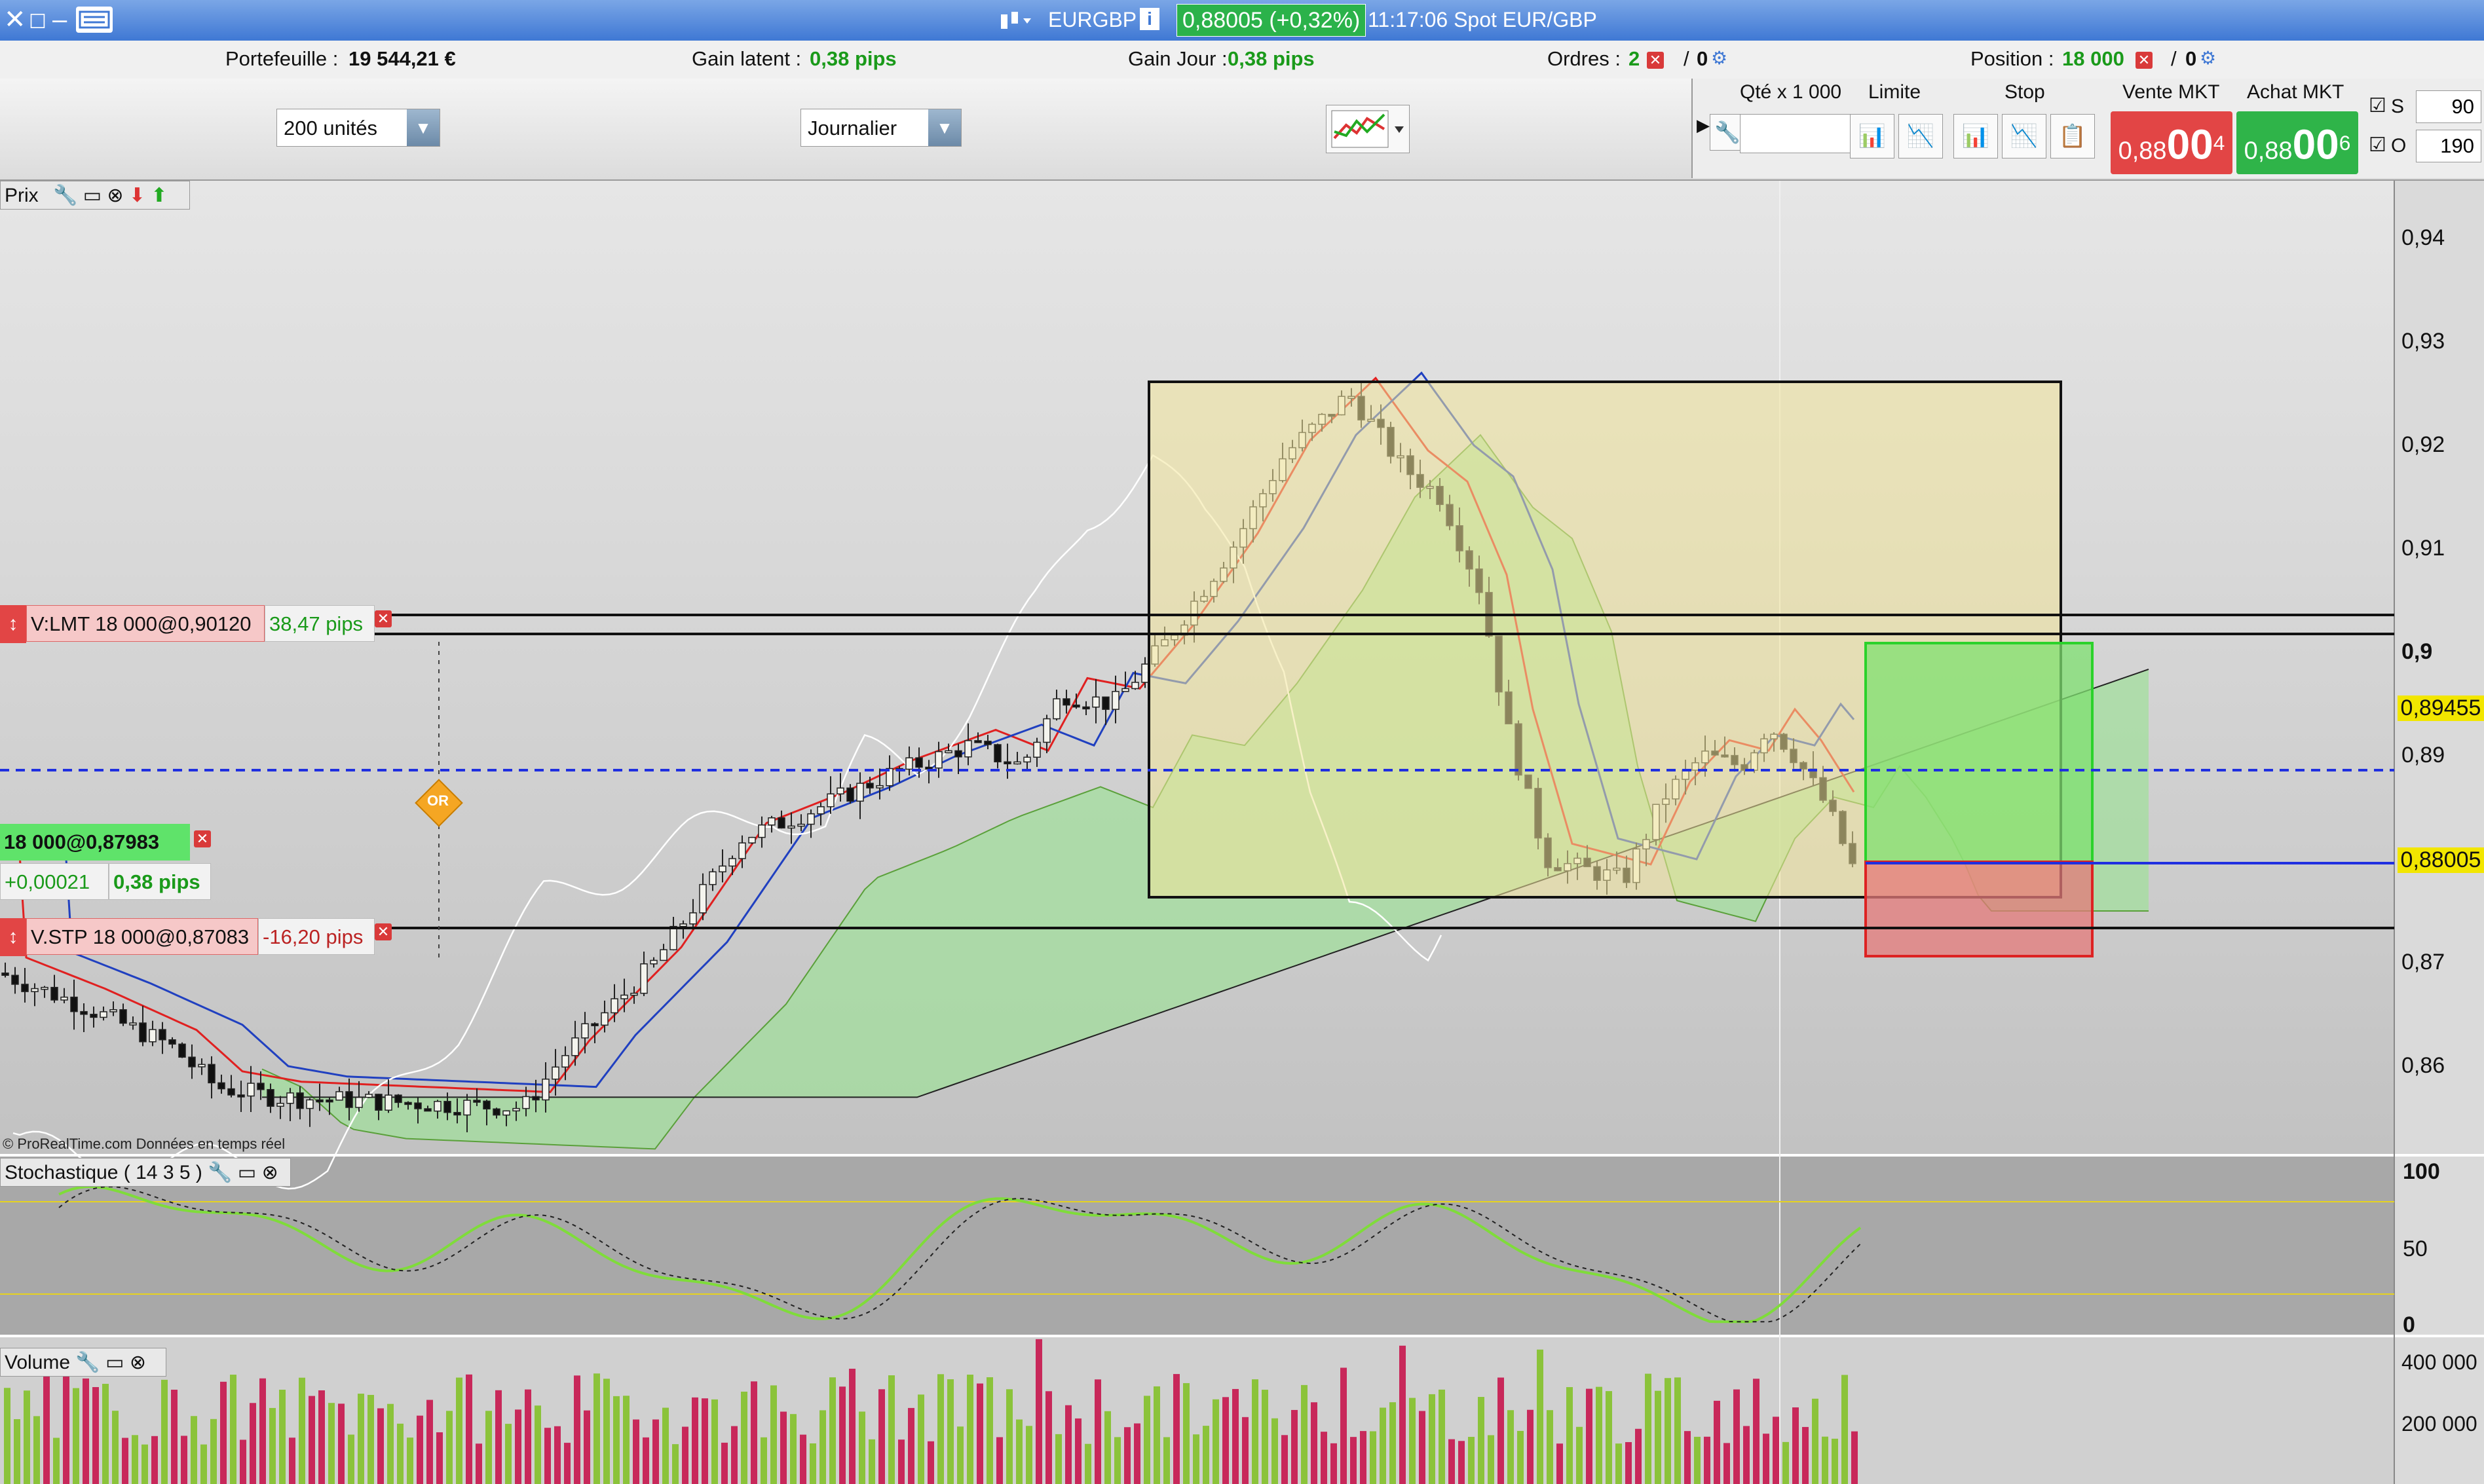 The height and width of the screenshot is (1484, 2484). I want to click on price-label: Prix, so click(22, 195).